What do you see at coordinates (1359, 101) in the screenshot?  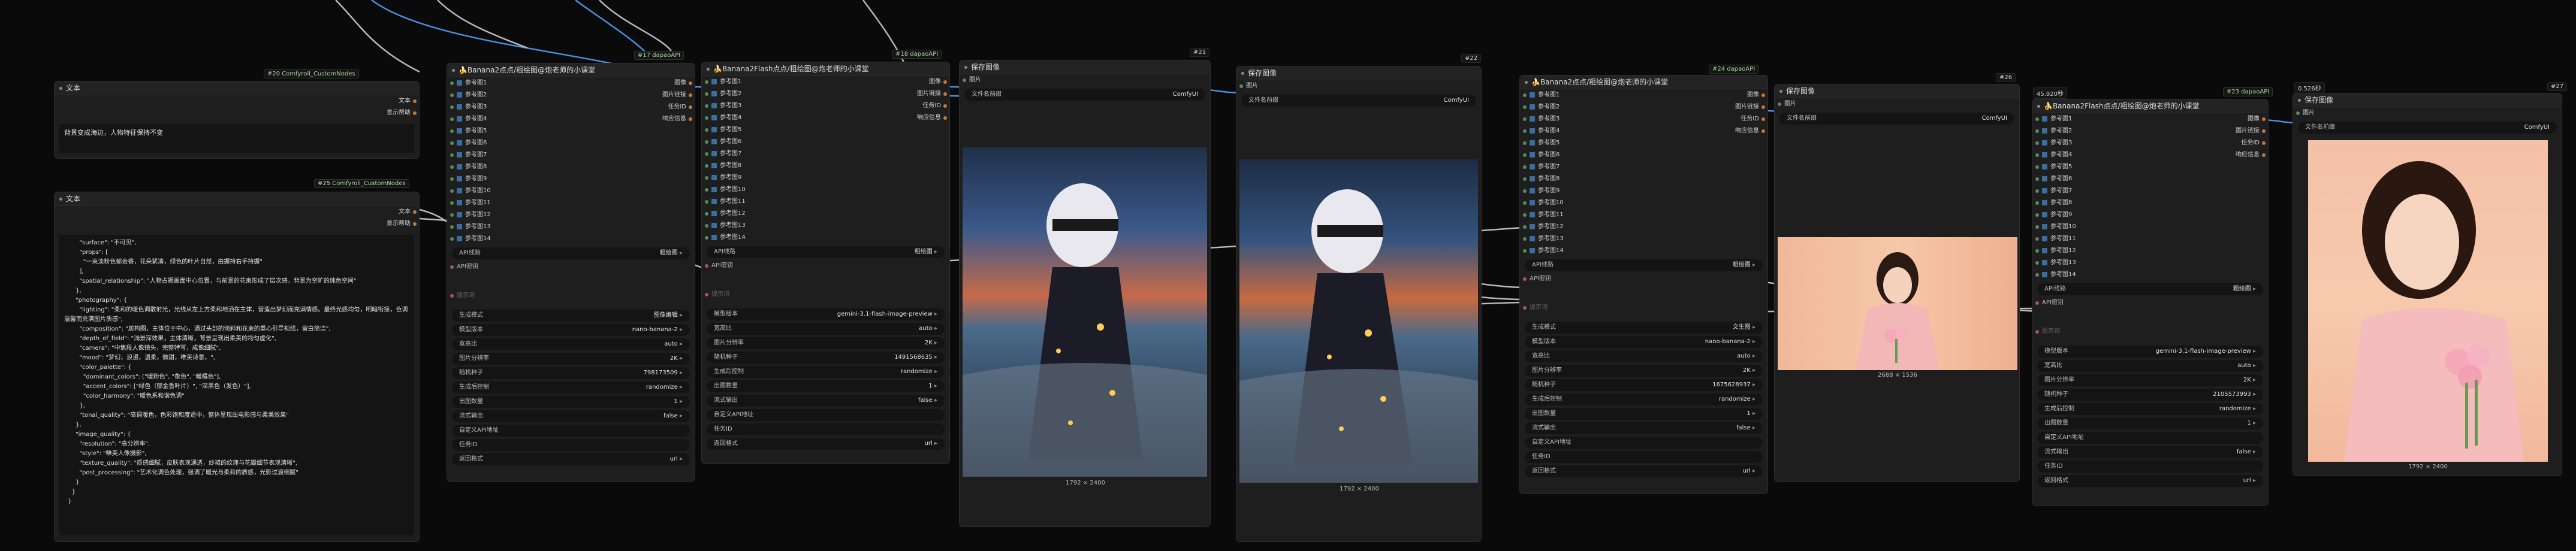 I see `filename-prefix-input: 文件名前缀 ComfyUI` at bounding box center [1359, 101].